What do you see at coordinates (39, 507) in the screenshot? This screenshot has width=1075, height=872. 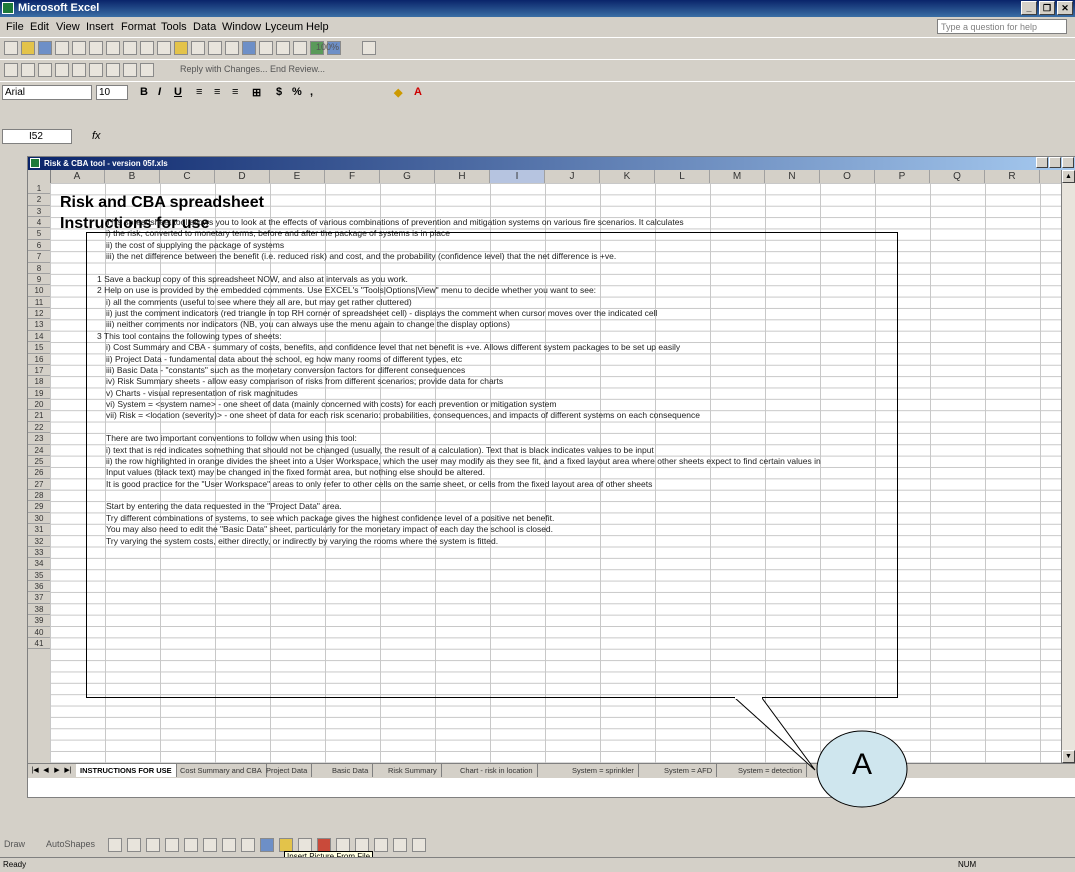 I see `row-header: 29` at bounding box center [39, 507].